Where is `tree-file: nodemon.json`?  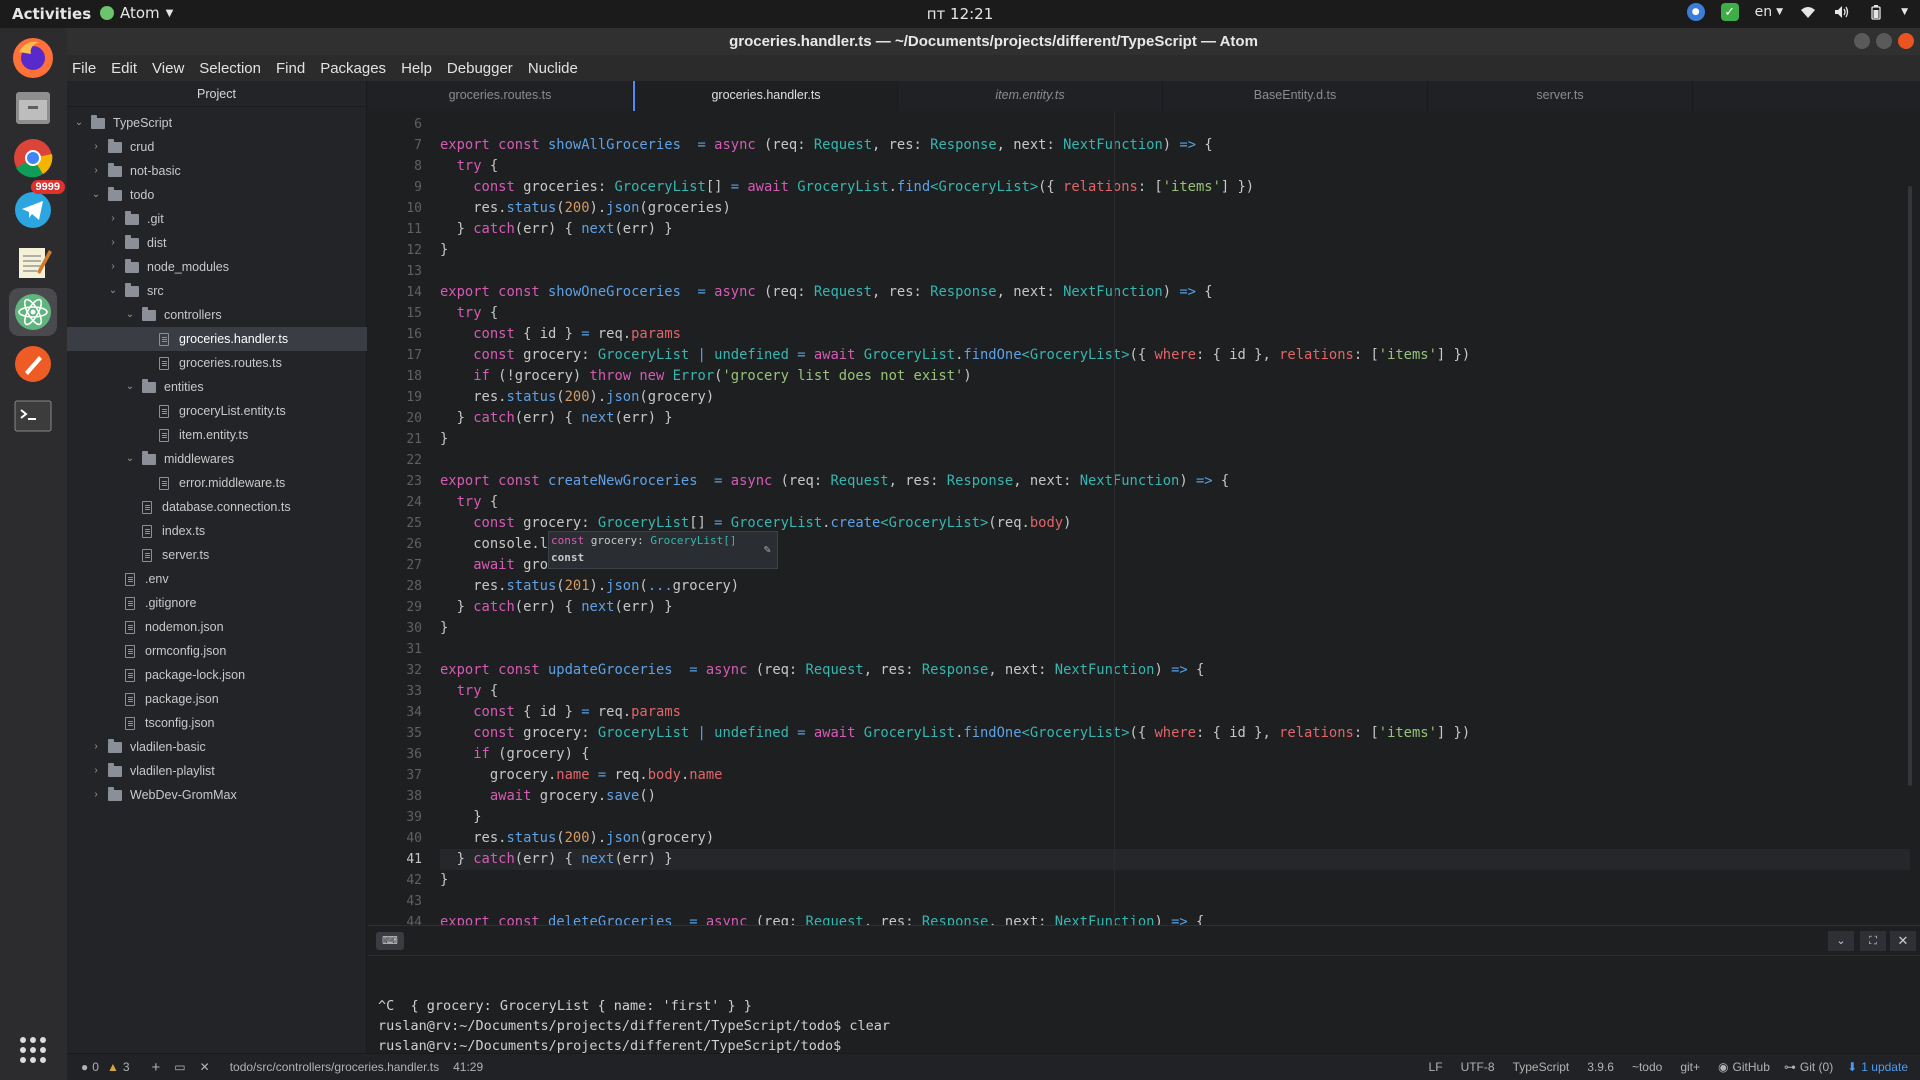
tree-file: nodemon.json is located at coordinates (217, 627).